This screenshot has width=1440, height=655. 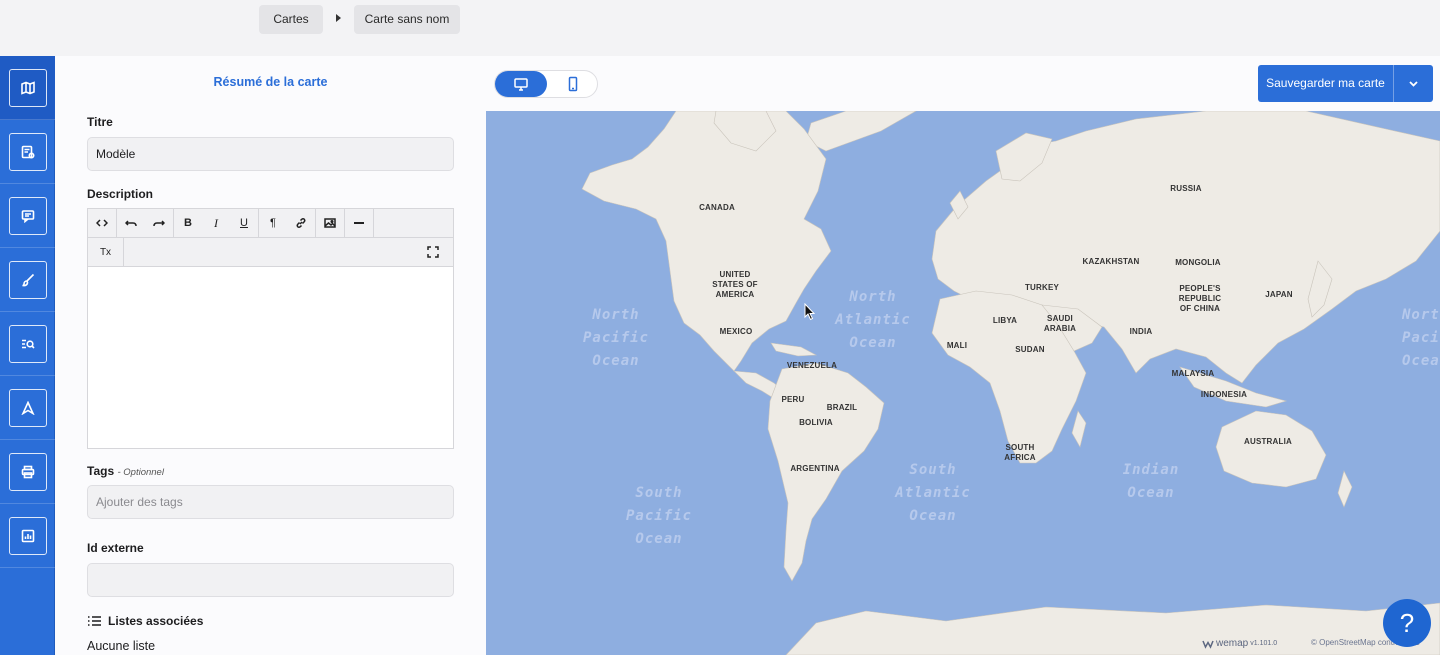 What do you see at coordinates (1224, 394) in the screenshot?
I see `country-label-indonesia: INDONESIA` at bounding box center [1224, 394].